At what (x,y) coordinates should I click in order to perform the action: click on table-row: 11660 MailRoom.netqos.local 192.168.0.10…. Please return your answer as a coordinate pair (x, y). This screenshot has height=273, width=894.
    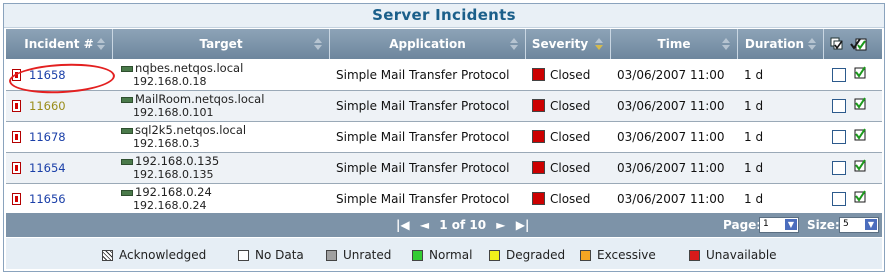
    Looking at the image, I should click on (444, 106).